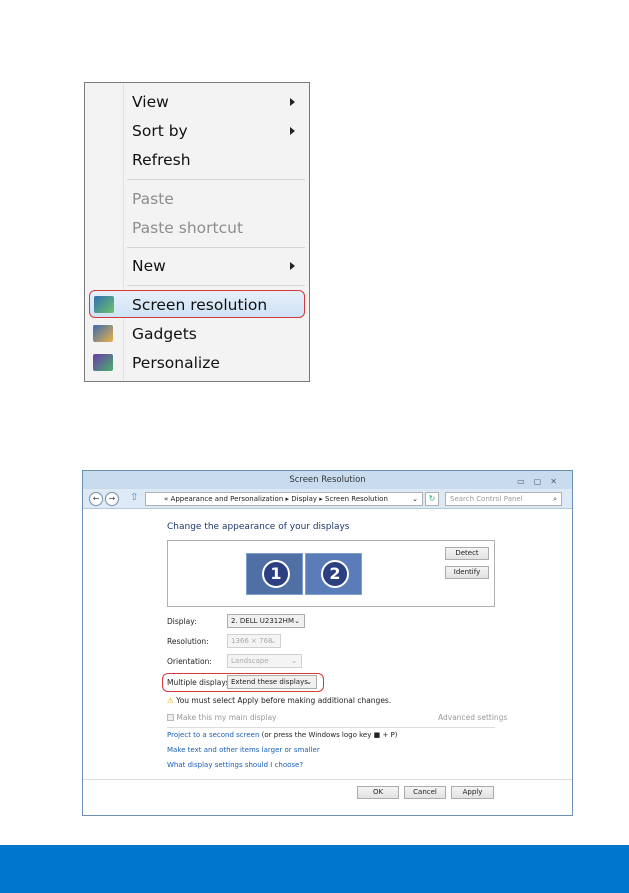  I want to click on warning-icon: ⚠, so click(170, 700).